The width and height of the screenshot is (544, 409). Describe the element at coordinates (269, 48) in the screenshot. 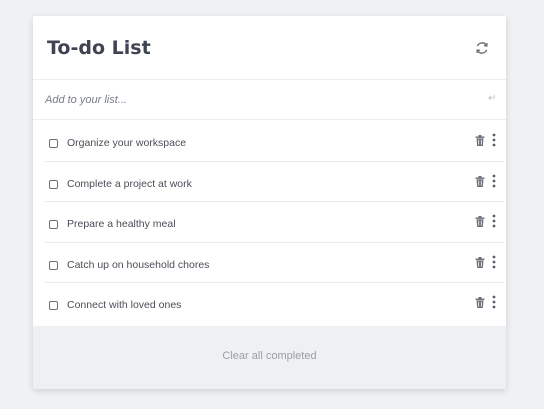

I see `todo-header: To-do List` at that location.